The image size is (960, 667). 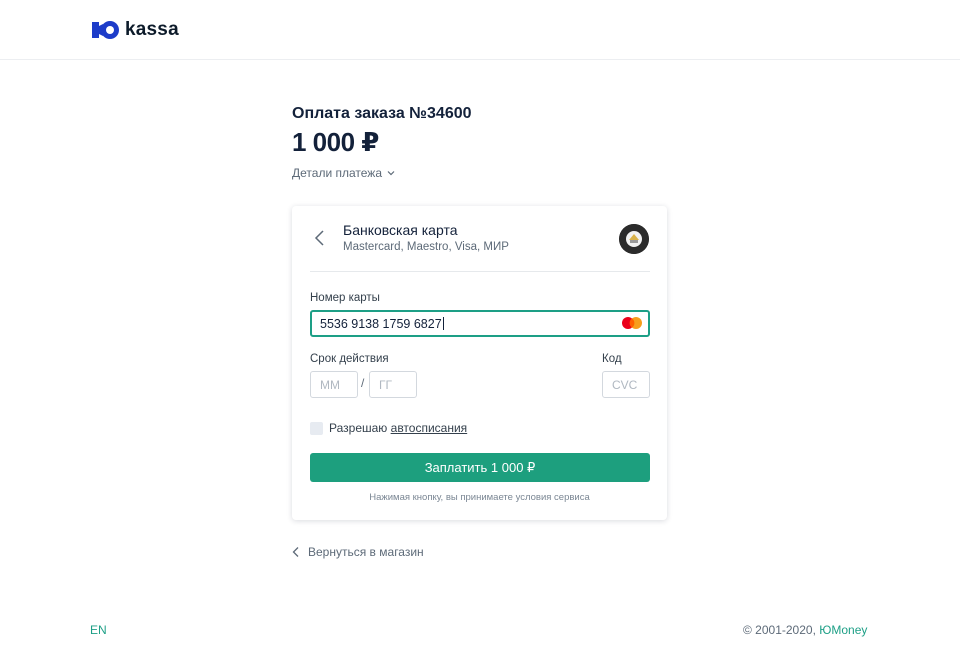 What do you see at coordinates (634, 239) in the screenshot?
I see `bank-badge-icon` at bounding box center [634, 239].